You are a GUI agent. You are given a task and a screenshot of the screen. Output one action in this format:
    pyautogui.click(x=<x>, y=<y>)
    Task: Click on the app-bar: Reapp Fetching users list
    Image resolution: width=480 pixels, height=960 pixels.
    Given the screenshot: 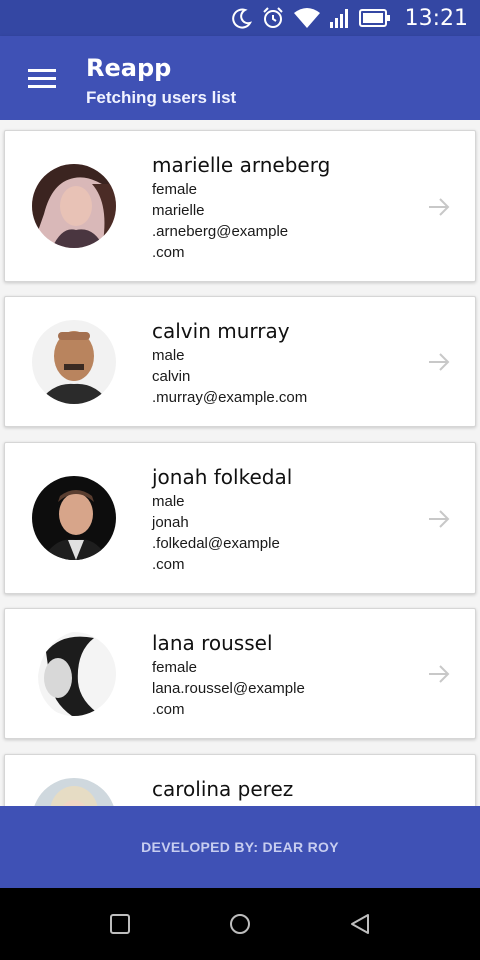 What is the action you would take?
    pyautogui.click(x=240, y=78)
    